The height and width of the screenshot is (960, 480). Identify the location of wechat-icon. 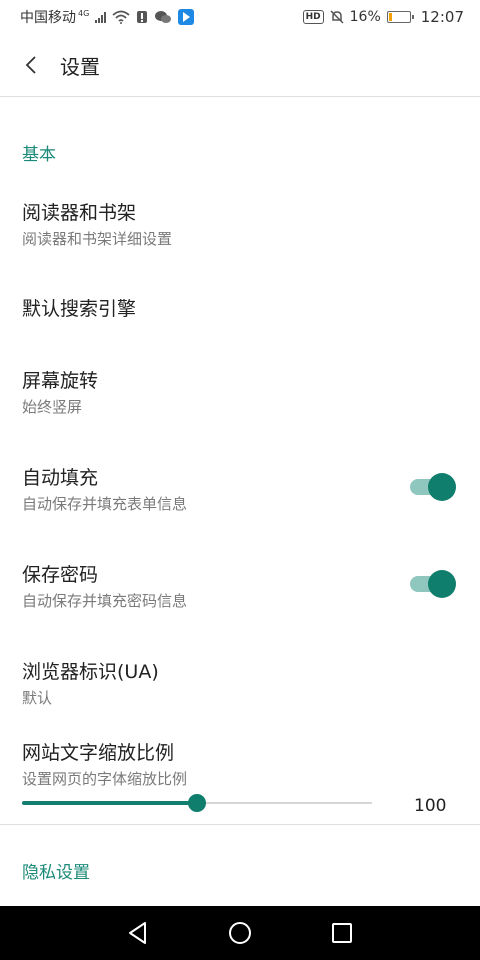
(163, 17).